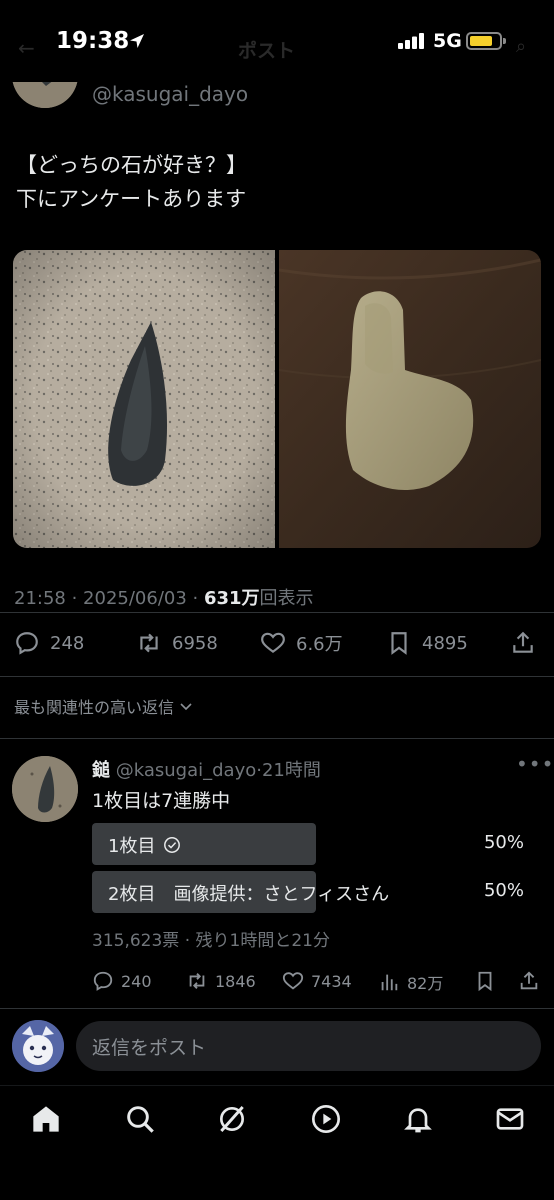 This screenshot has height=1200, width=554. I want to click on reply-actions: 240 1846 7434 82万, so click(316, 983).